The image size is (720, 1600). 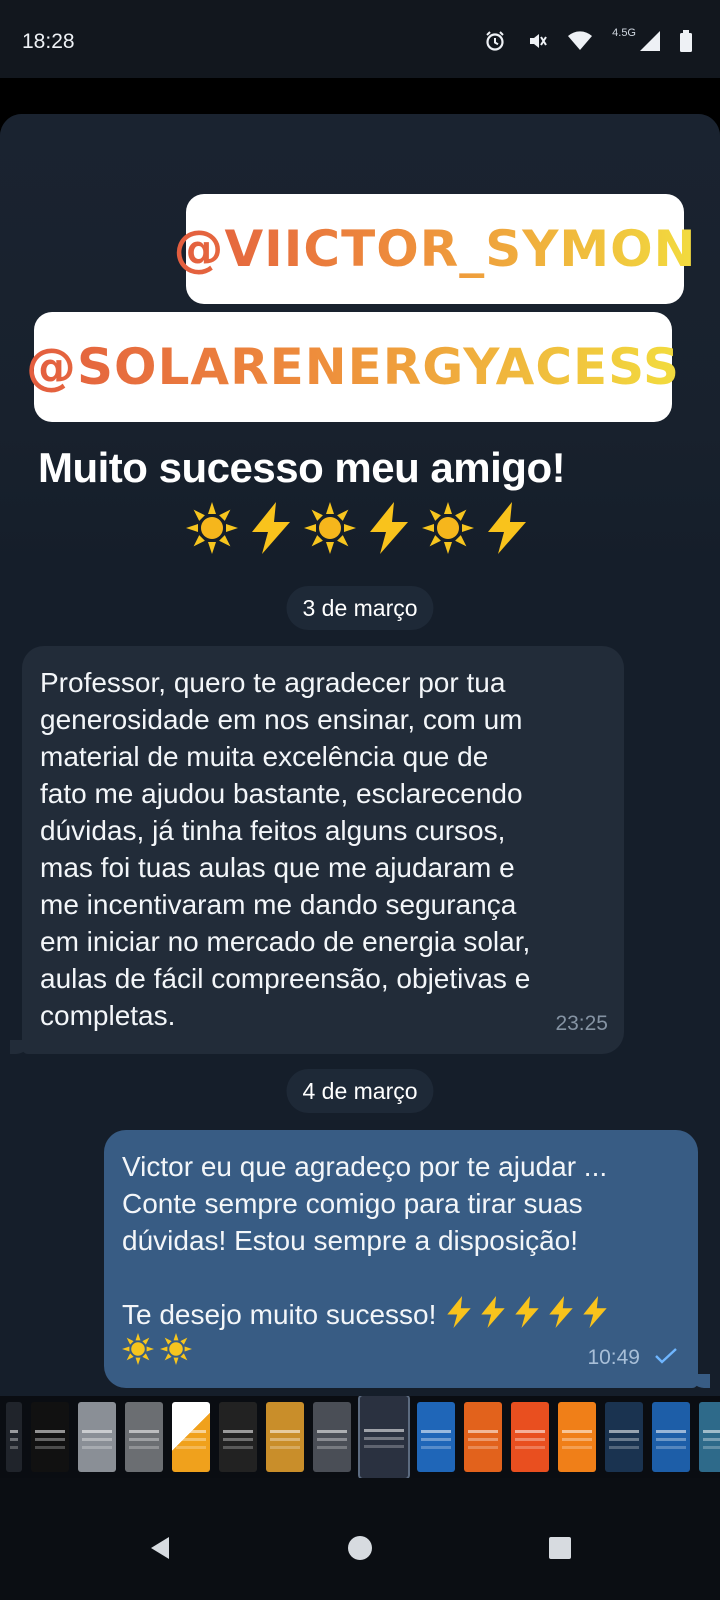 I want to click on read-check-icon, so click(x=666, y=1355).